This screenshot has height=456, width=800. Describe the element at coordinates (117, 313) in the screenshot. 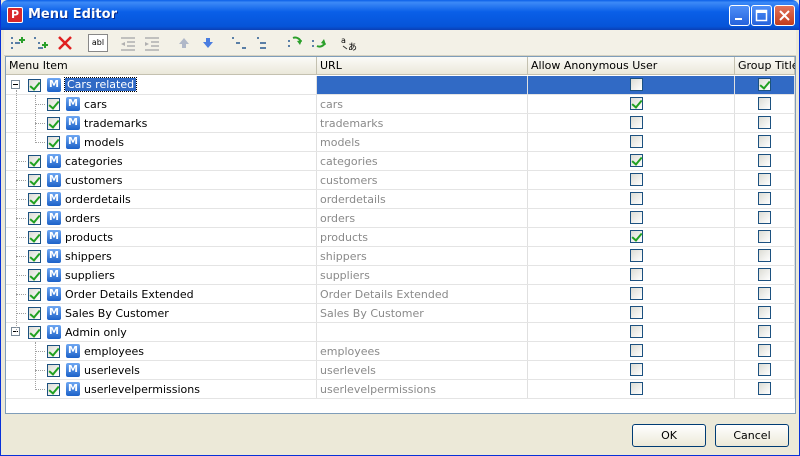

I see `menu-item-label: Sales By Customer` at that location.